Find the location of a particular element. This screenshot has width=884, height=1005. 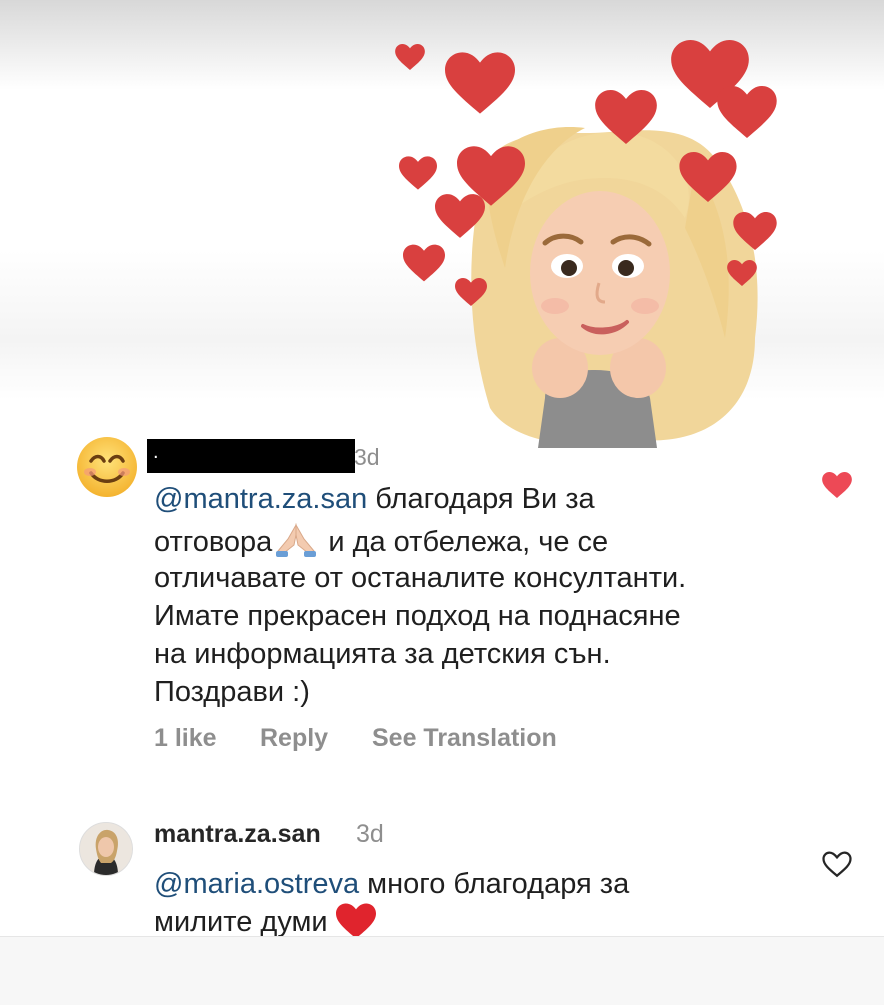

reply-text-segment: милите думи is located at coordinates (241, 922).